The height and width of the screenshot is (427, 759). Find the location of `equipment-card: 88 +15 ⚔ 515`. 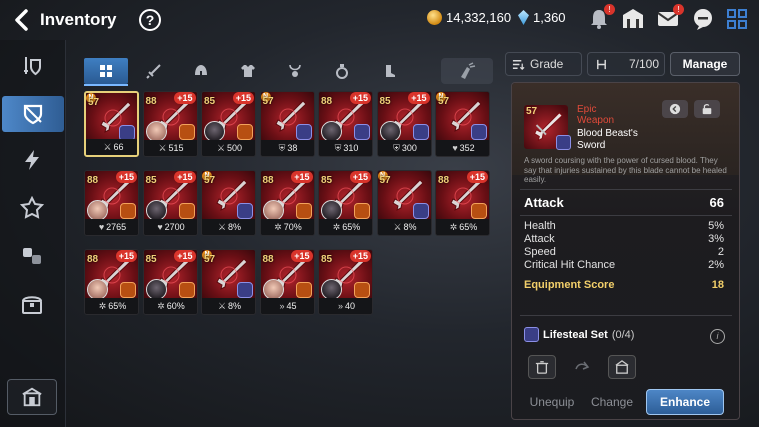

equipment-card: 88 +15 ⚔ 515 is located at coordinates (170, 124).